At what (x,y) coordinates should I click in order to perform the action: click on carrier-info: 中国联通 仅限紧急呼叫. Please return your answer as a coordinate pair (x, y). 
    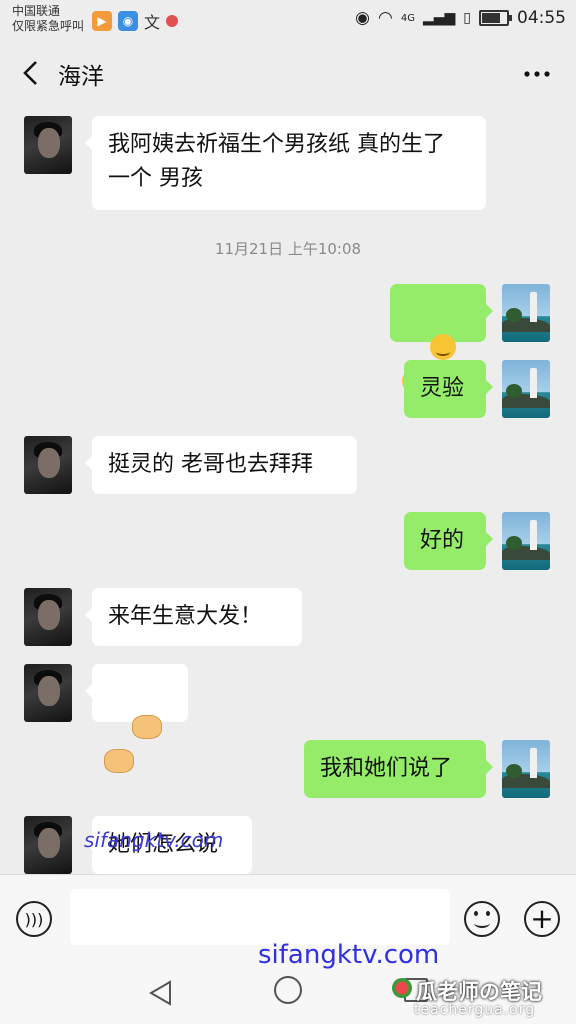
    Looking at the image, I should click on (48, 19).